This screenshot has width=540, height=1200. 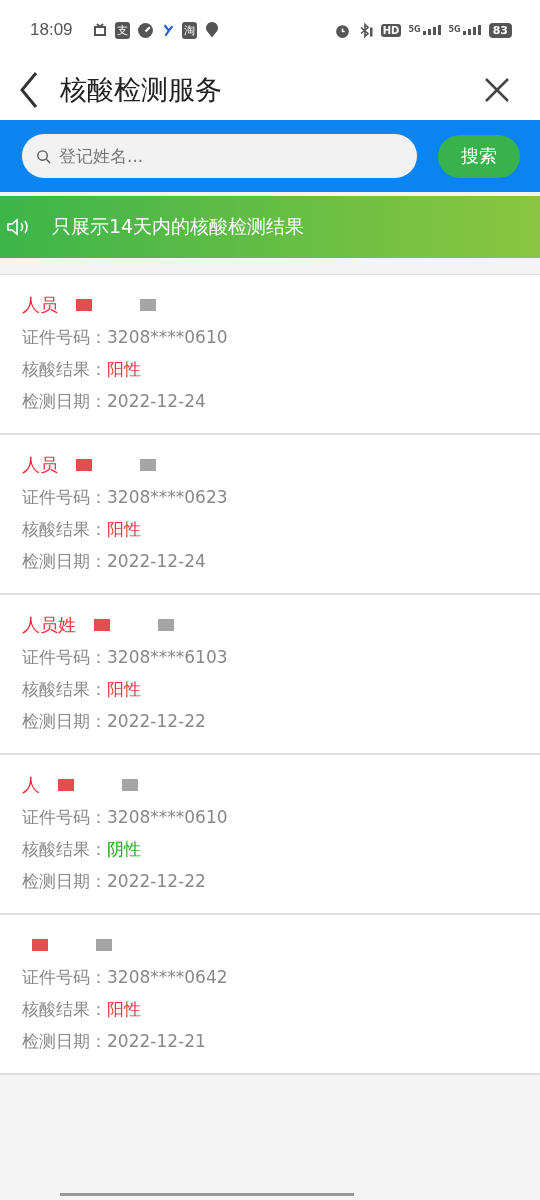 What do you see at coordinates (145, 30) in the screenshot?
I see `gauge-icon` at bounding box center [145, 30].